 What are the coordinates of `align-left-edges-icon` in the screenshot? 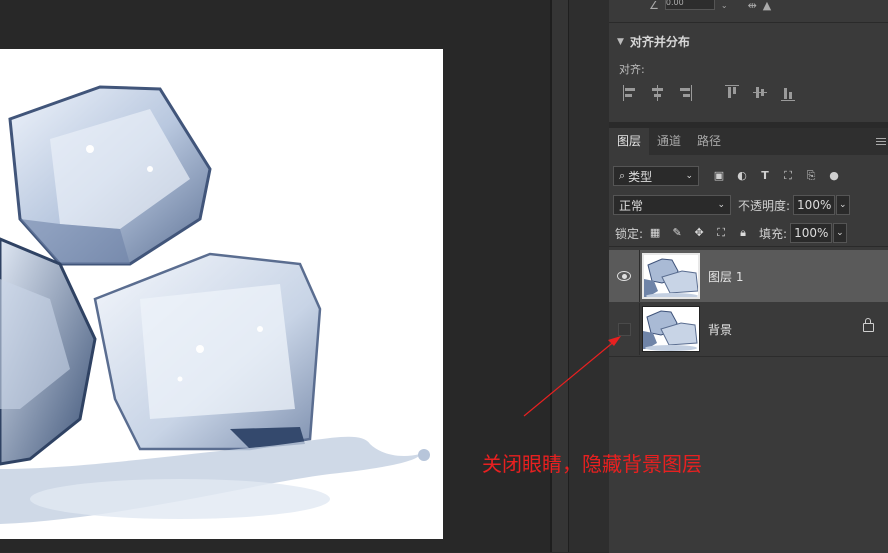 It's located at (630, 93).